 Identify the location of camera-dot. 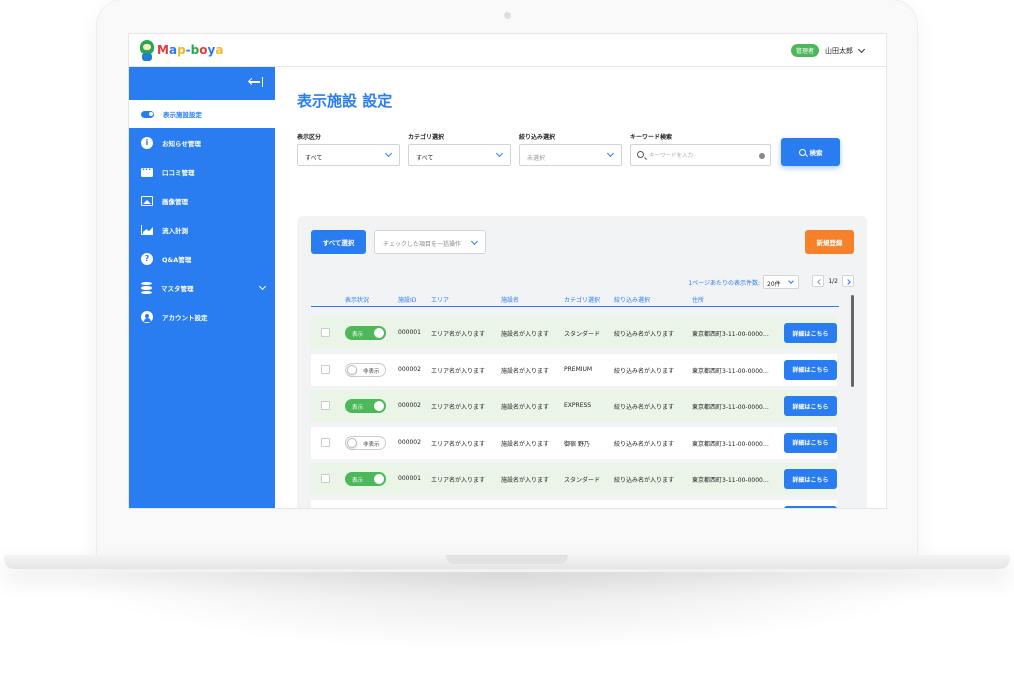
(507, 15).